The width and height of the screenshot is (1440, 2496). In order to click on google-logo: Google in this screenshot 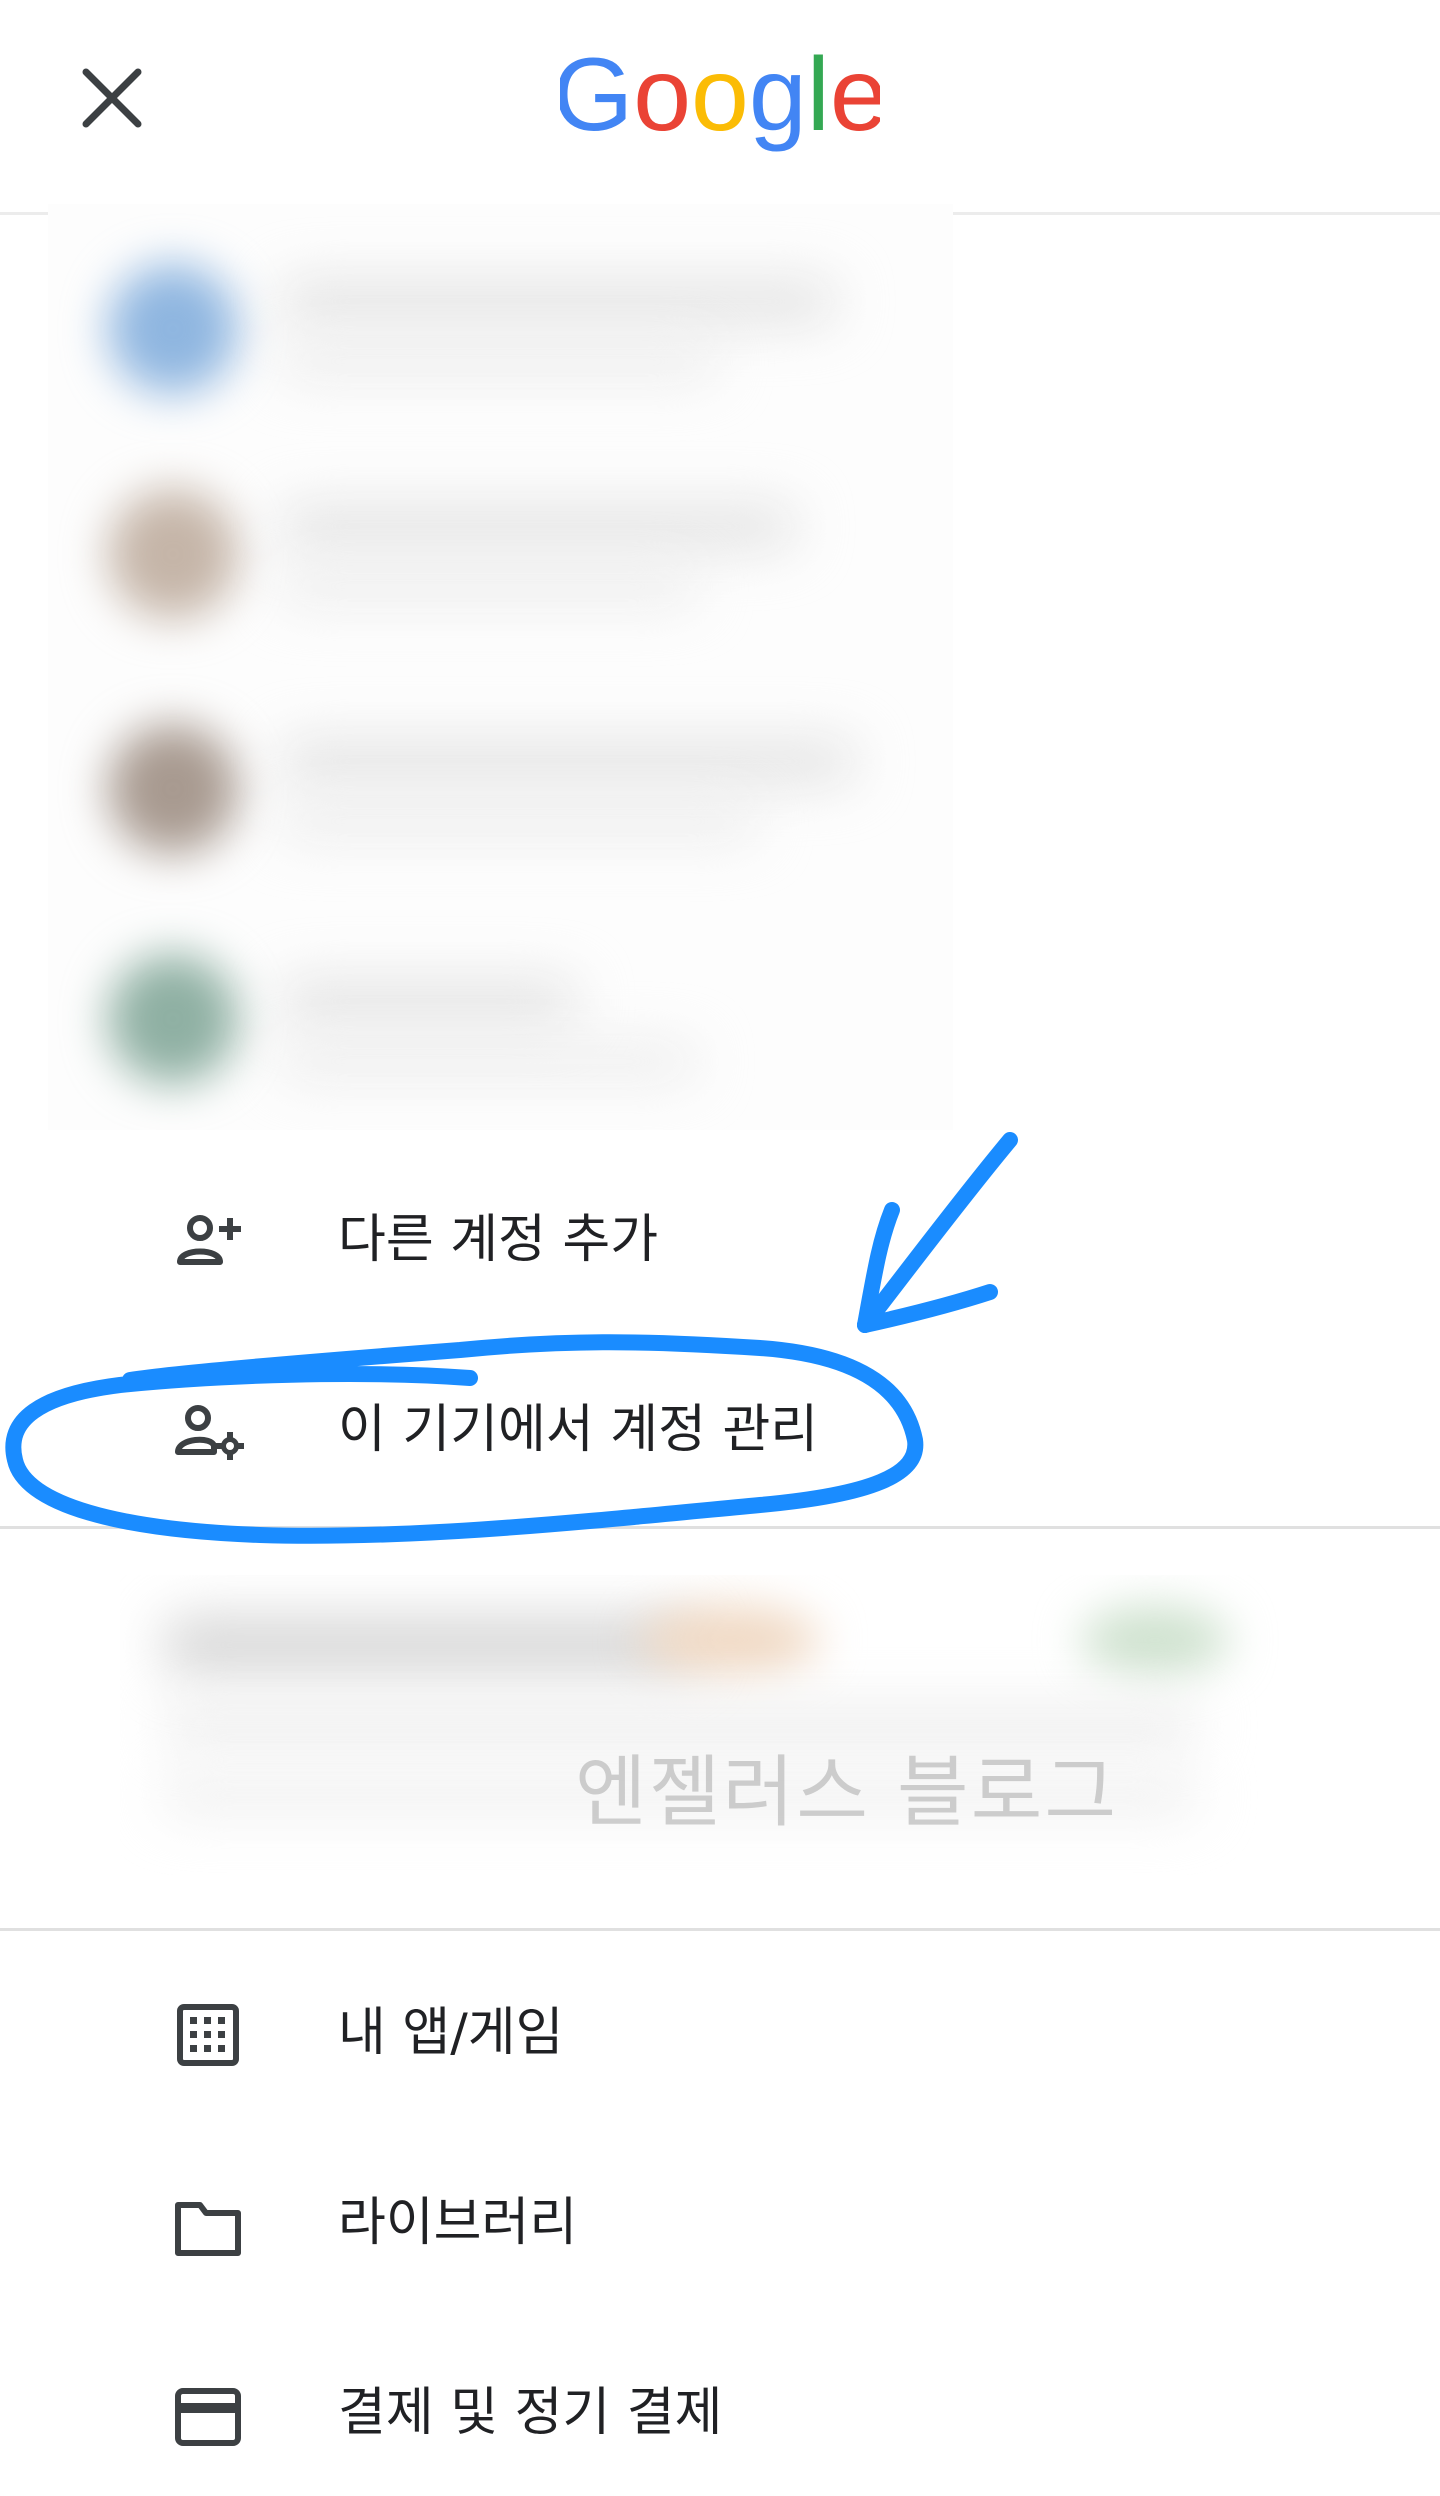, I will do `click(720, 95)`.